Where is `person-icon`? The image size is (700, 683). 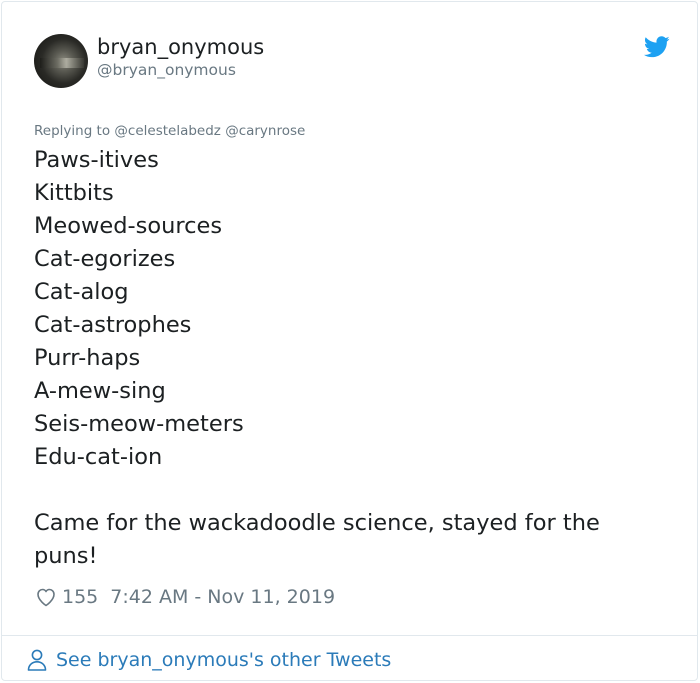 person-icon is located at coordinates (37, 660).